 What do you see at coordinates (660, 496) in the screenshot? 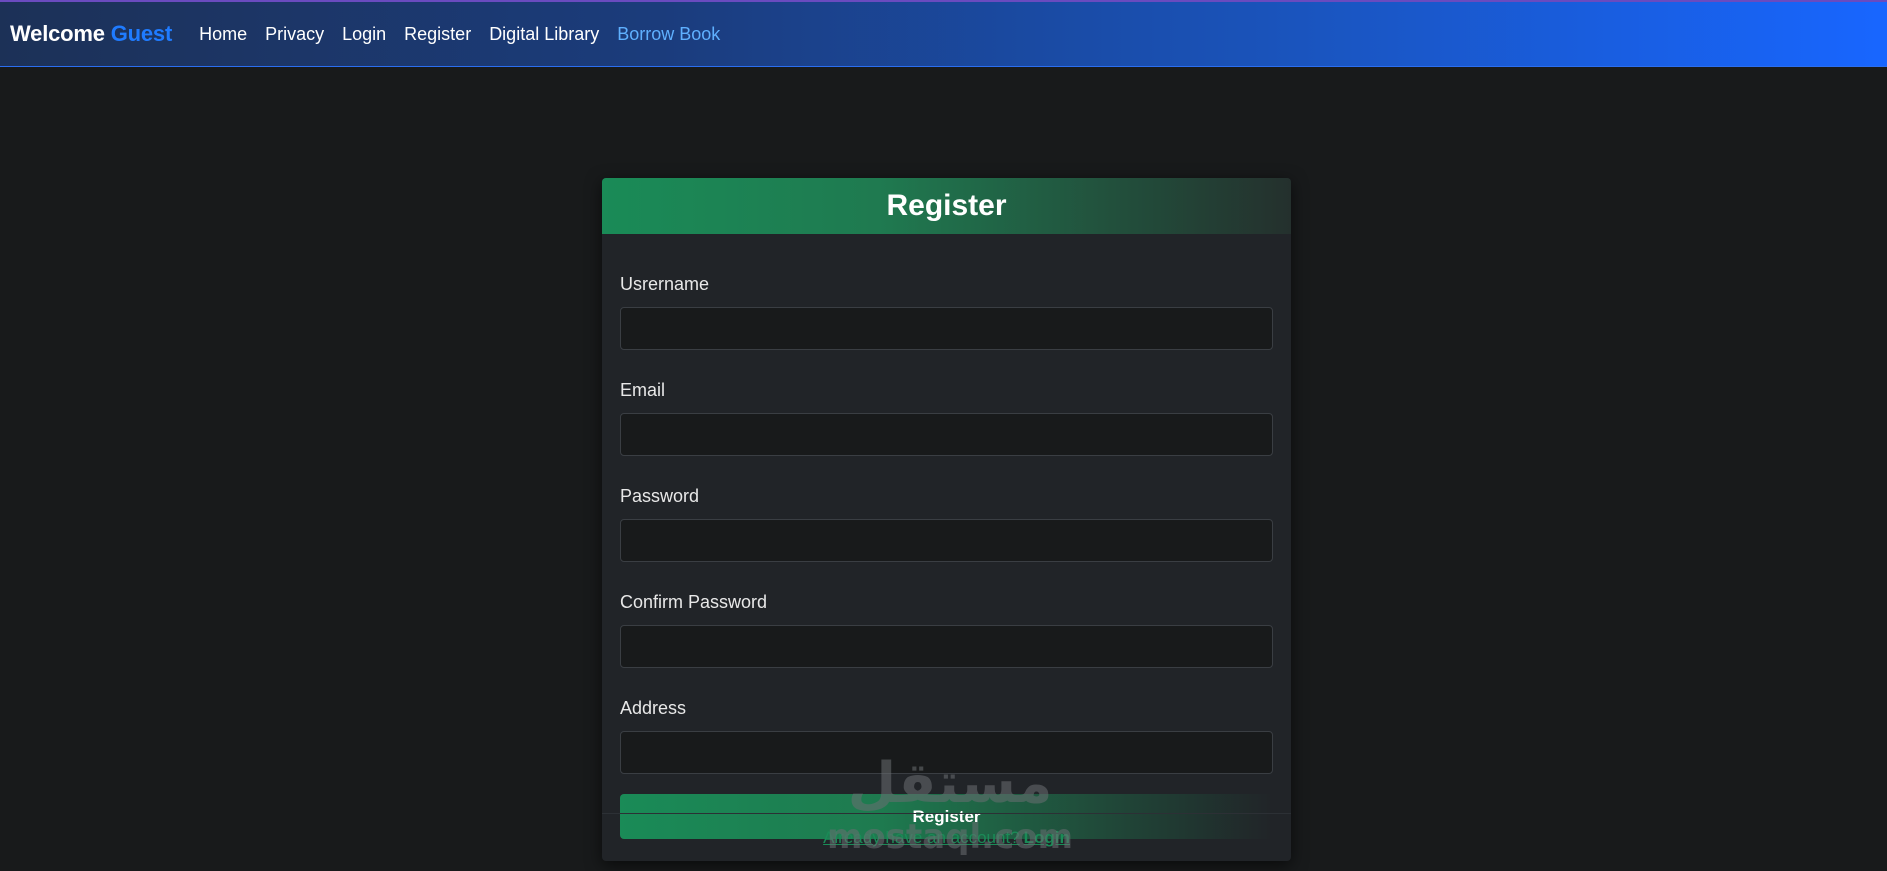
I see `password-label: Password` at bounding box center [660, 496].